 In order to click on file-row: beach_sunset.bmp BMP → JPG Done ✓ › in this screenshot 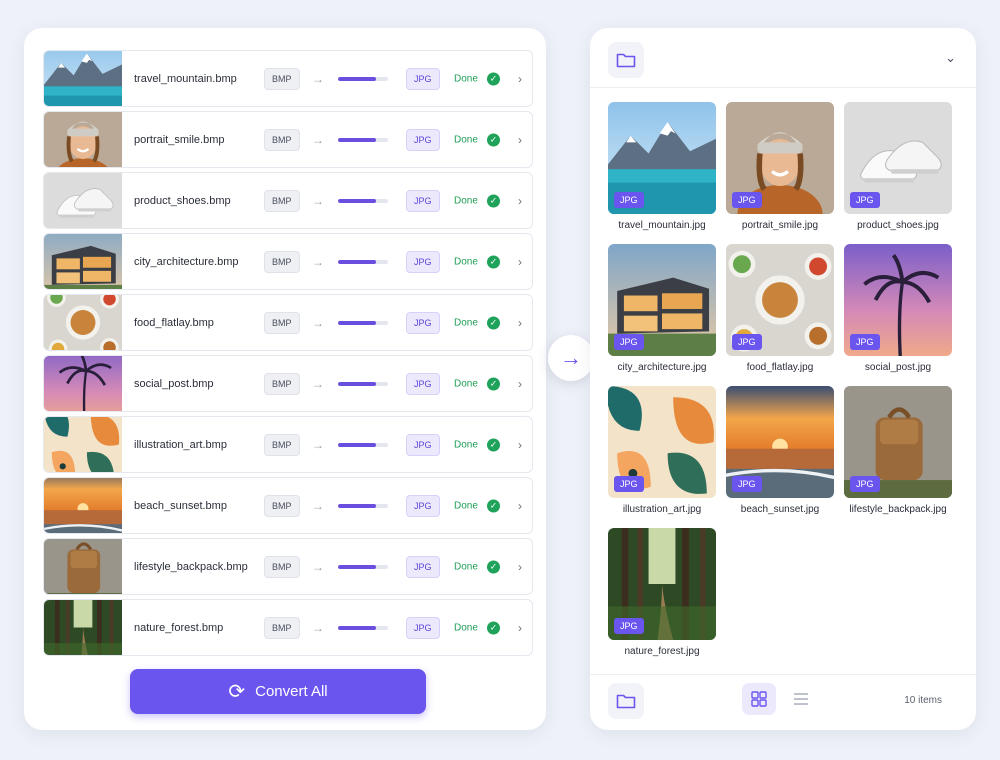, I will do `click(288, 505)`.